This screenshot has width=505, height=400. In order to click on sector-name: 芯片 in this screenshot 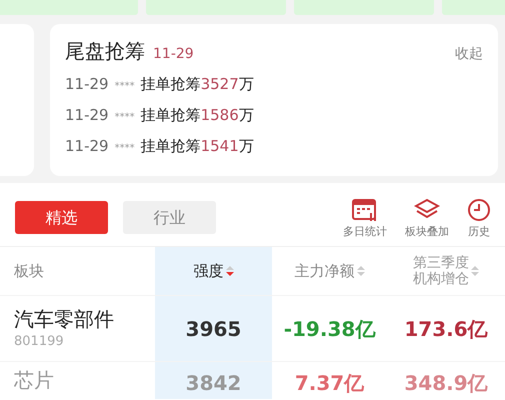, I will do `click(34, 380)`.